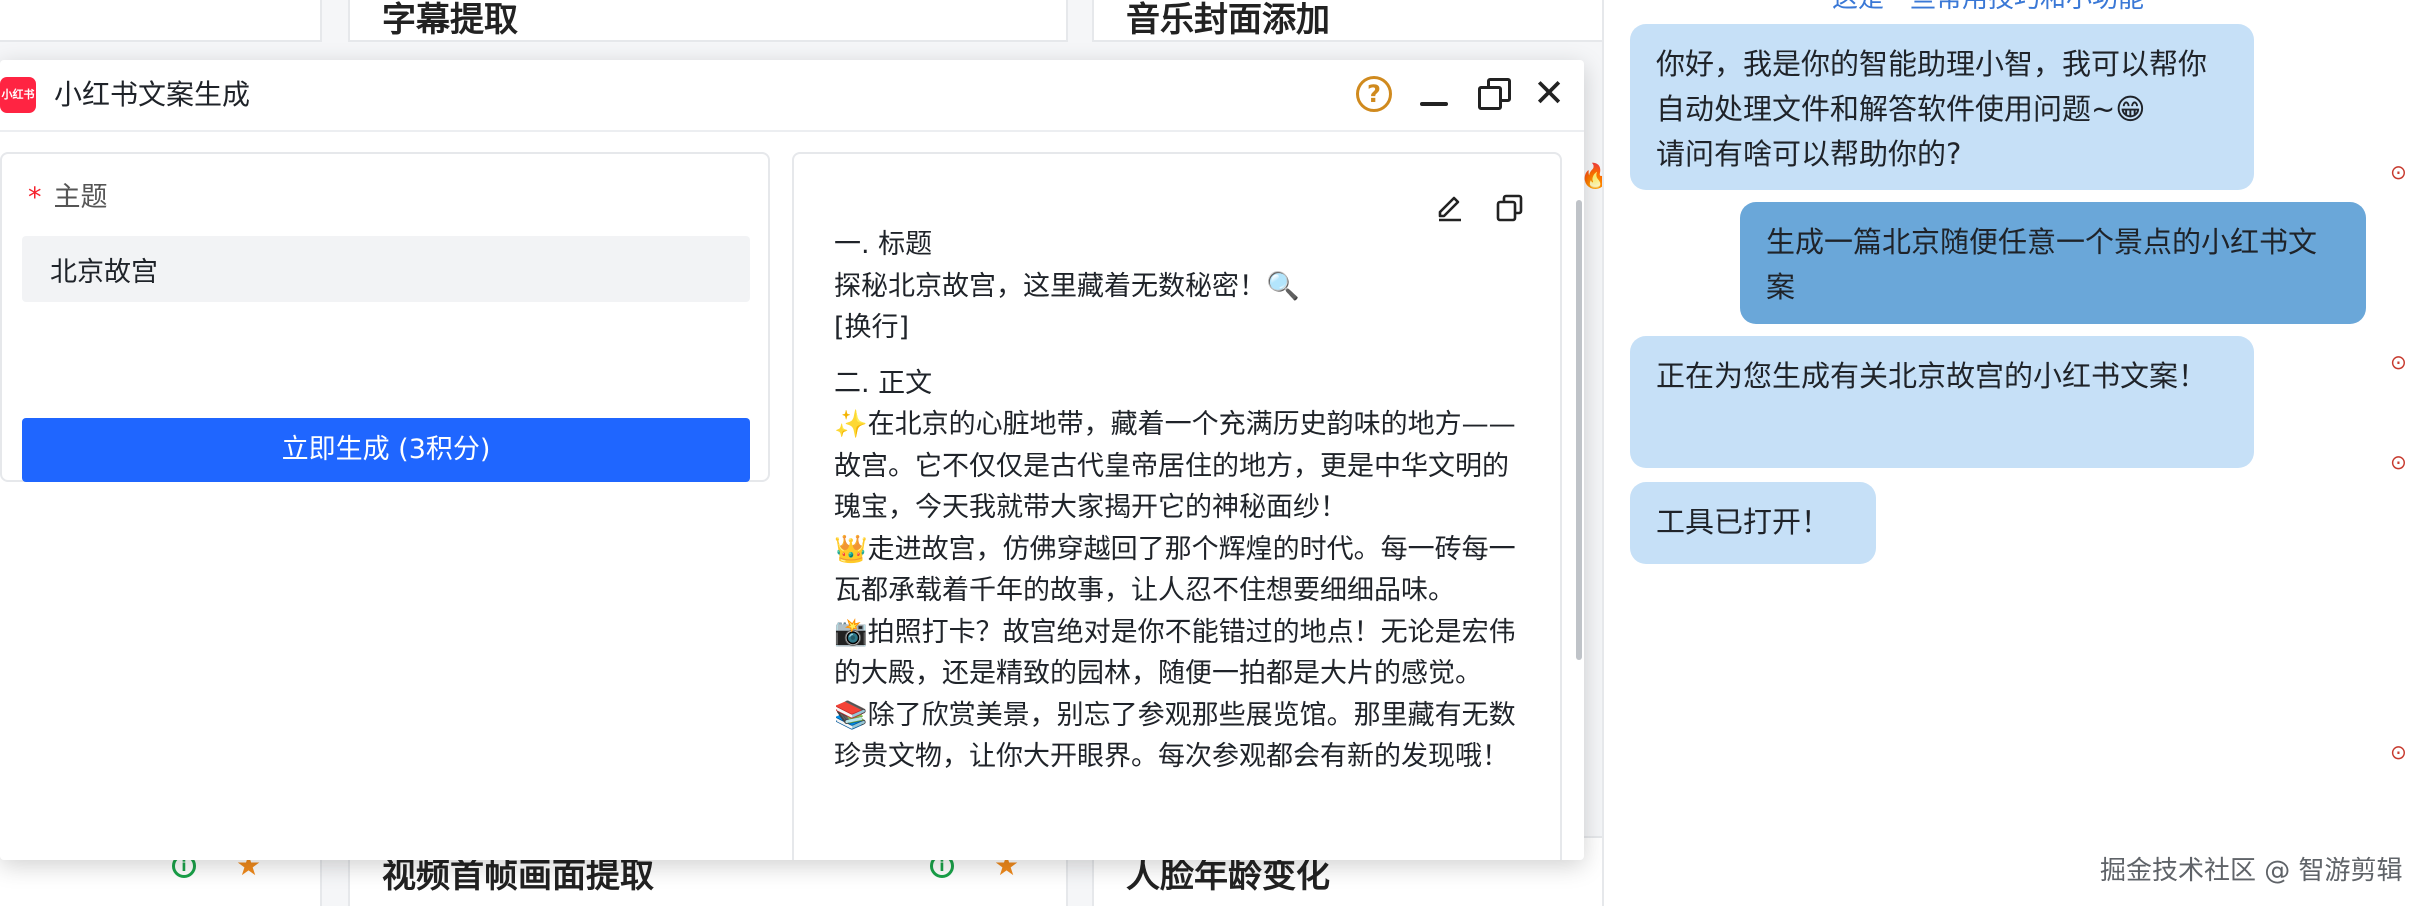 Image resolution: width=2412 pixels, height=906 pixels. I want to click on help-icon: ?, so click(1374, 94).